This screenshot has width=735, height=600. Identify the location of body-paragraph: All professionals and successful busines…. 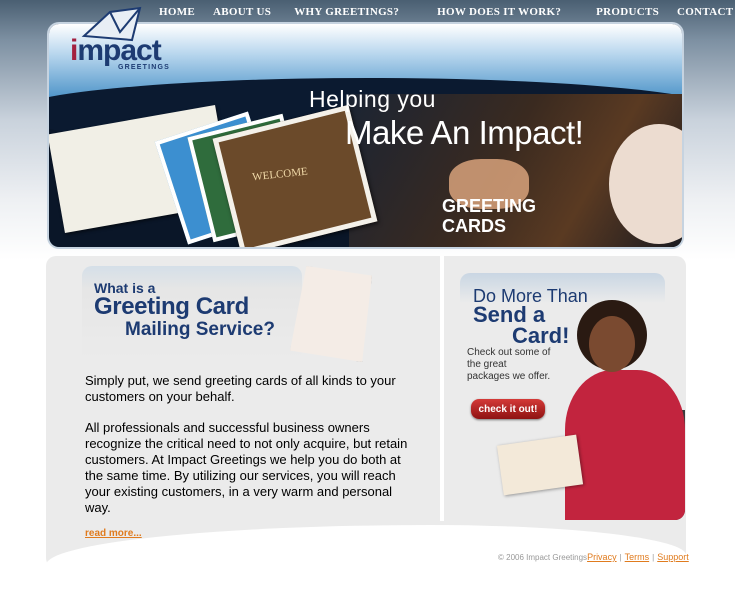
(246, 467).